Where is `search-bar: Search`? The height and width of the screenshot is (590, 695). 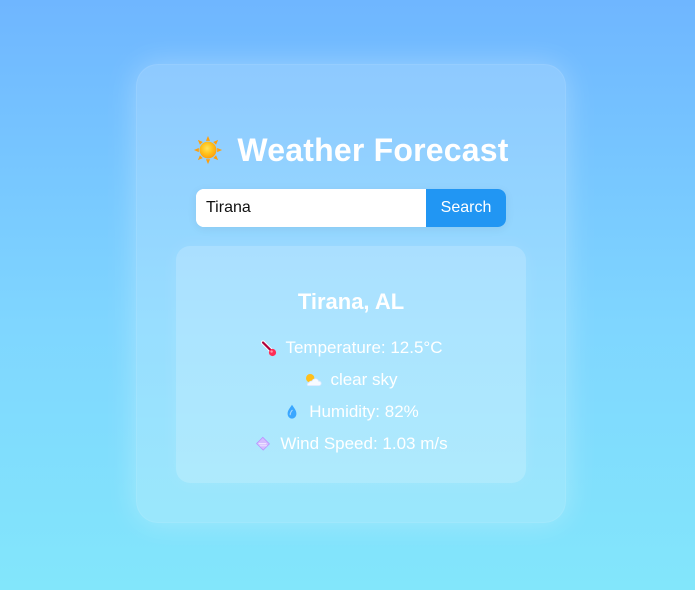
search-bar: Search is located at coordinates (351, 208).